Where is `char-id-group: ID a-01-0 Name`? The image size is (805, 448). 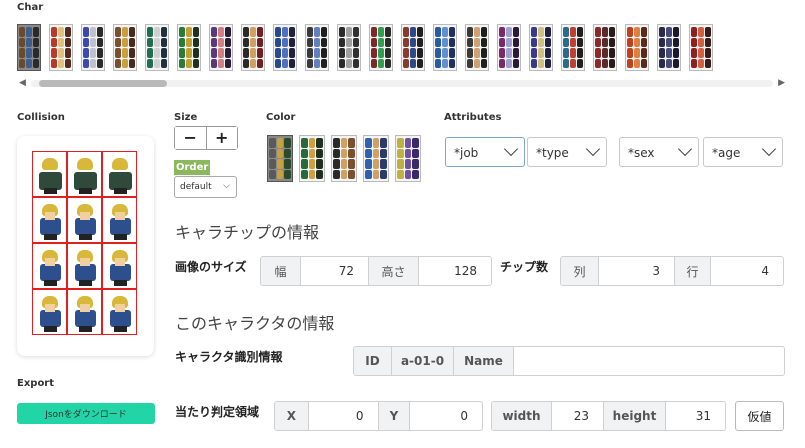 char-id-group: ID a-01-0 Name is located at coordinates (569, 361).